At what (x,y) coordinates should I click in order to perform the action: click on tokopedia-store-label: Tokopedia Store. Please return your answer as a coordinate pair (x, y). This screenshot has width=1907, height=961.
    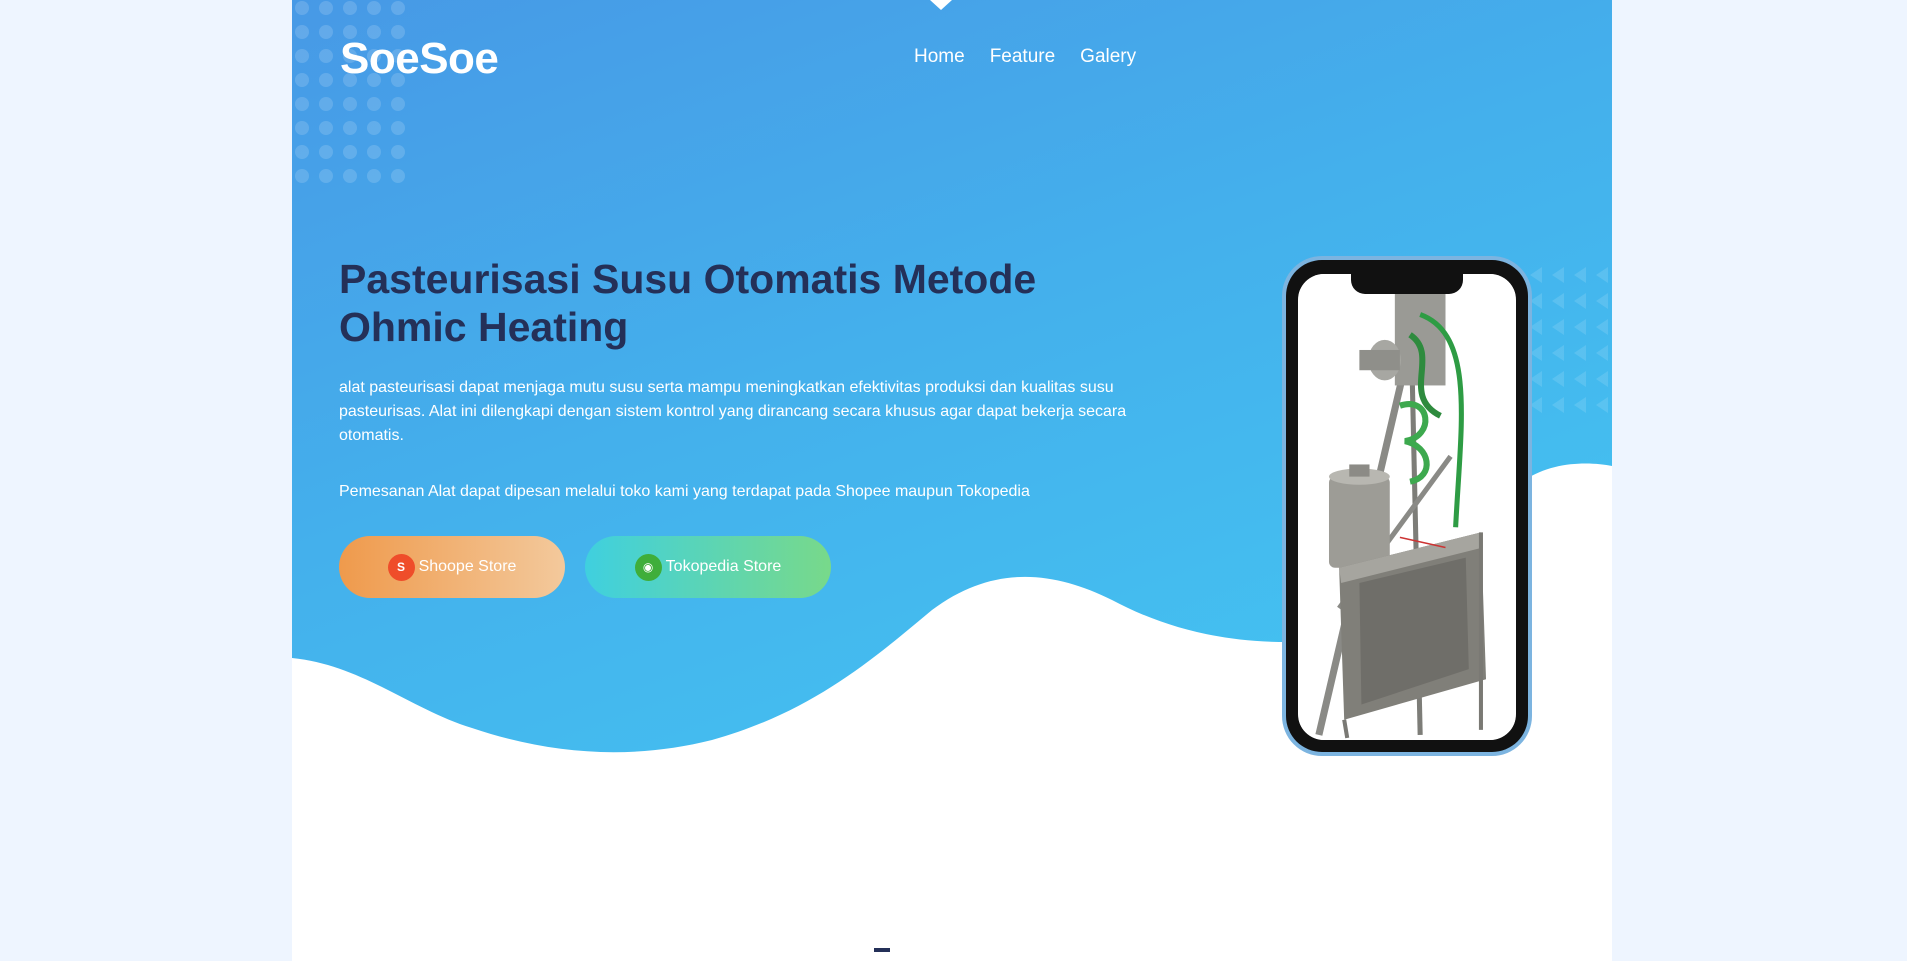
    Looking at the image, I should click on (723, 566).